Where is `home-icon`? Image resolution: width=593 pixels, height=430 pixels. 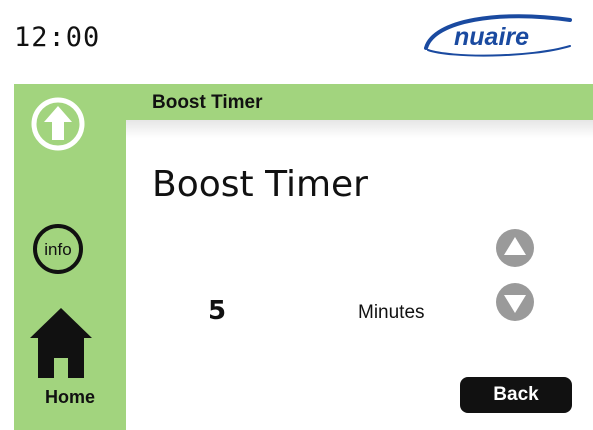
home-icon is located at coordinates (61, 343).